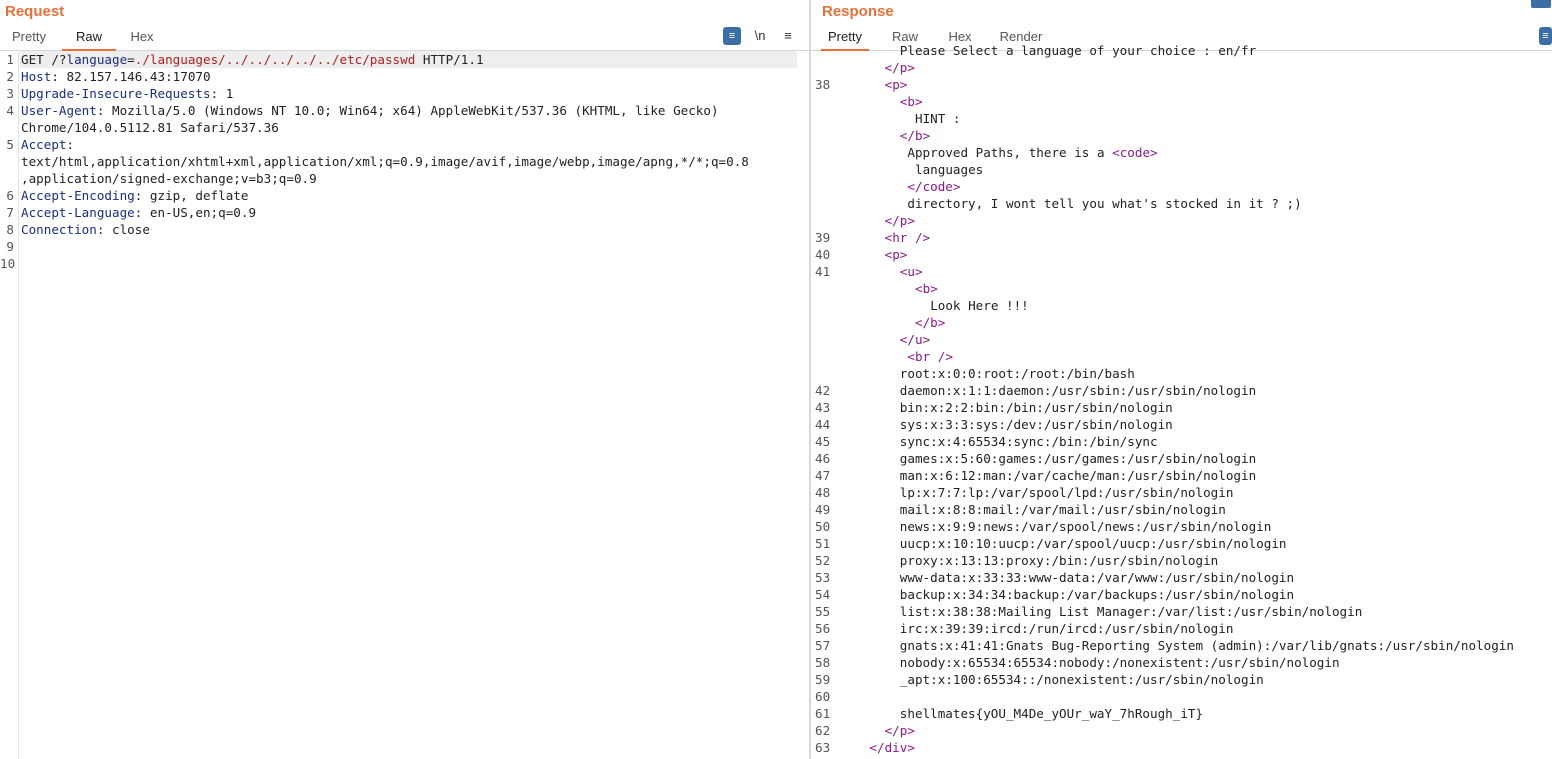 The image size is (1552, 759). Describe the element at coordinates (823, 594) in the screenshot. I see `line-number: 54` at that location.